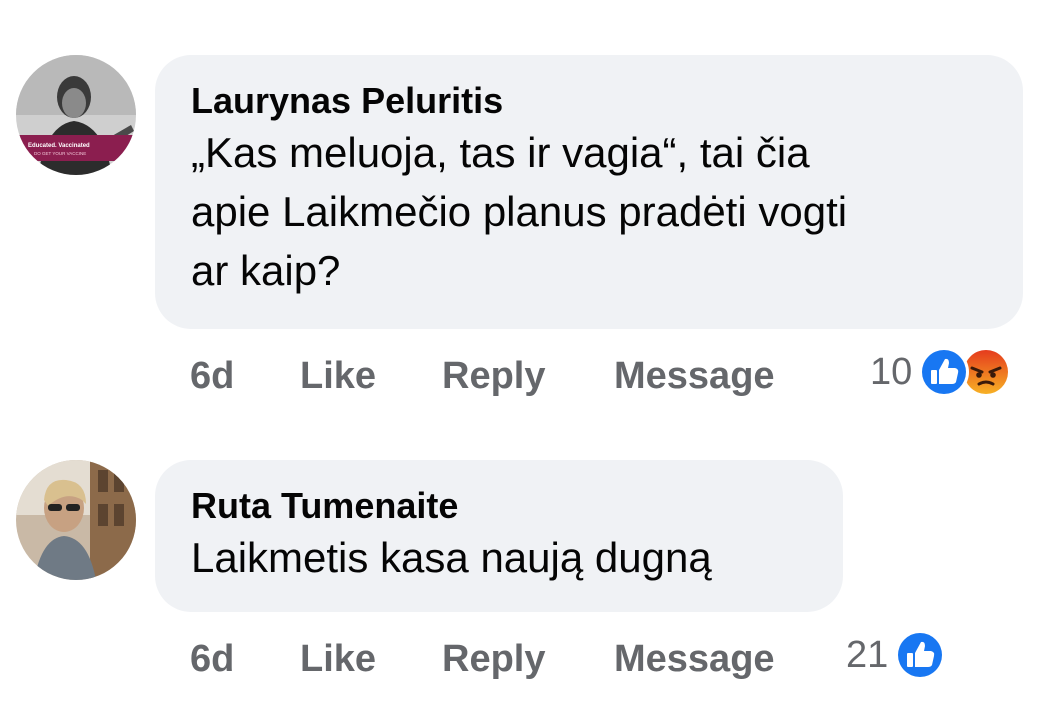  Describe the element at coordinates (76, 115) in the screenshot. I see `avatar: Educated. Vaccinated DO GET YOUR VACCINE` at that location.